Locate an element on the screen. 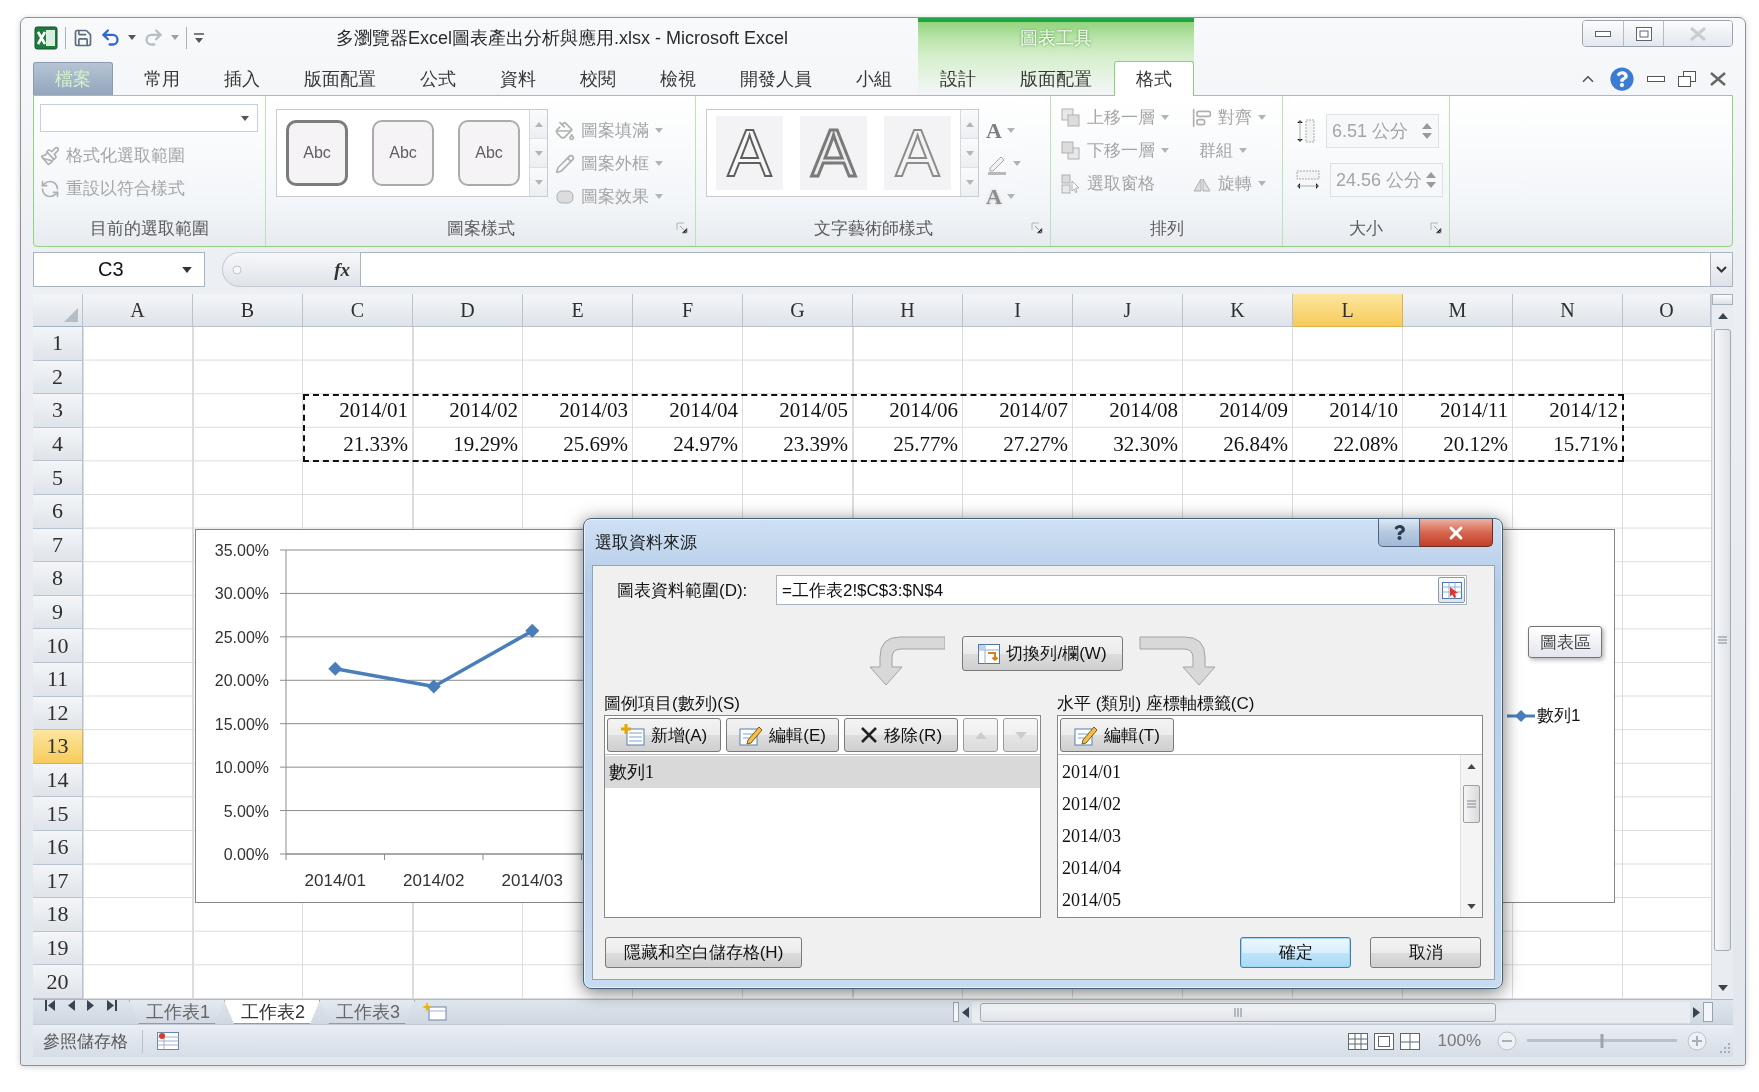 The height and width of the screenshot is (1092, 1759). row-header: 19 is located at coordinates (58, 948).